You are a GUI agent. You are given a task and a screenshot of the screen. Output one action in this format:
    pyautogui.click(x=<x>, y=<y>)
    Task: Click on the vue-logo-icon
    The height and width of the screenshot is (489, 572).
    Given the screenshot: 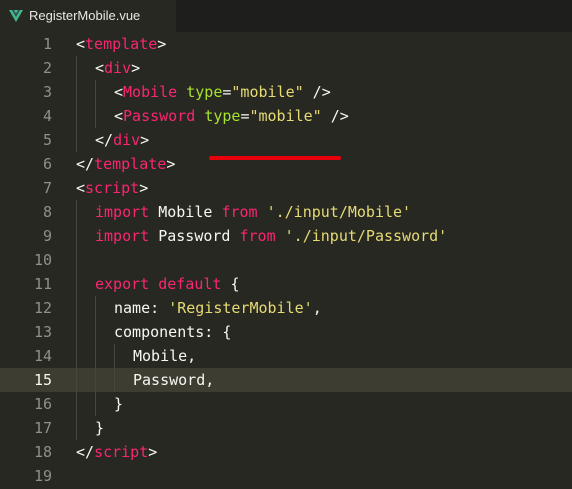 What is the action you would take?
    pyautogui.click(x=16, y=16)
    